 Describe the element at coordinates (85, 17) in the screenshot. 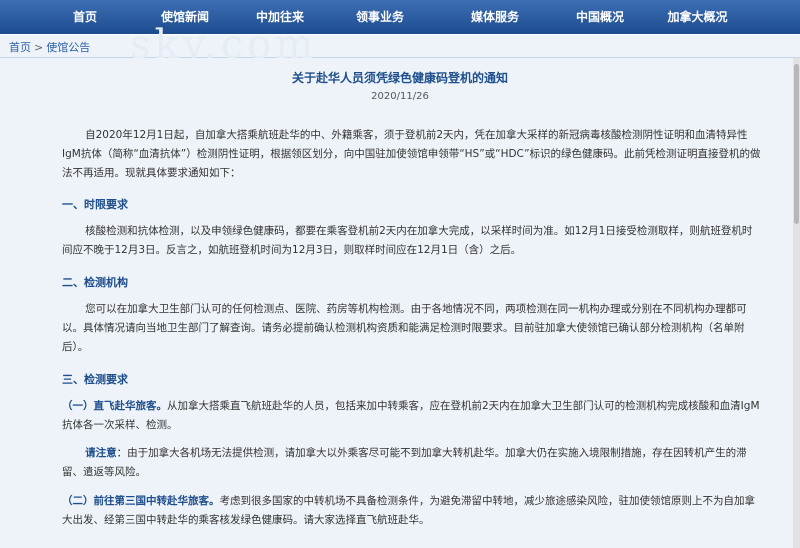

I see `nav-item-home: 首页` at that location.